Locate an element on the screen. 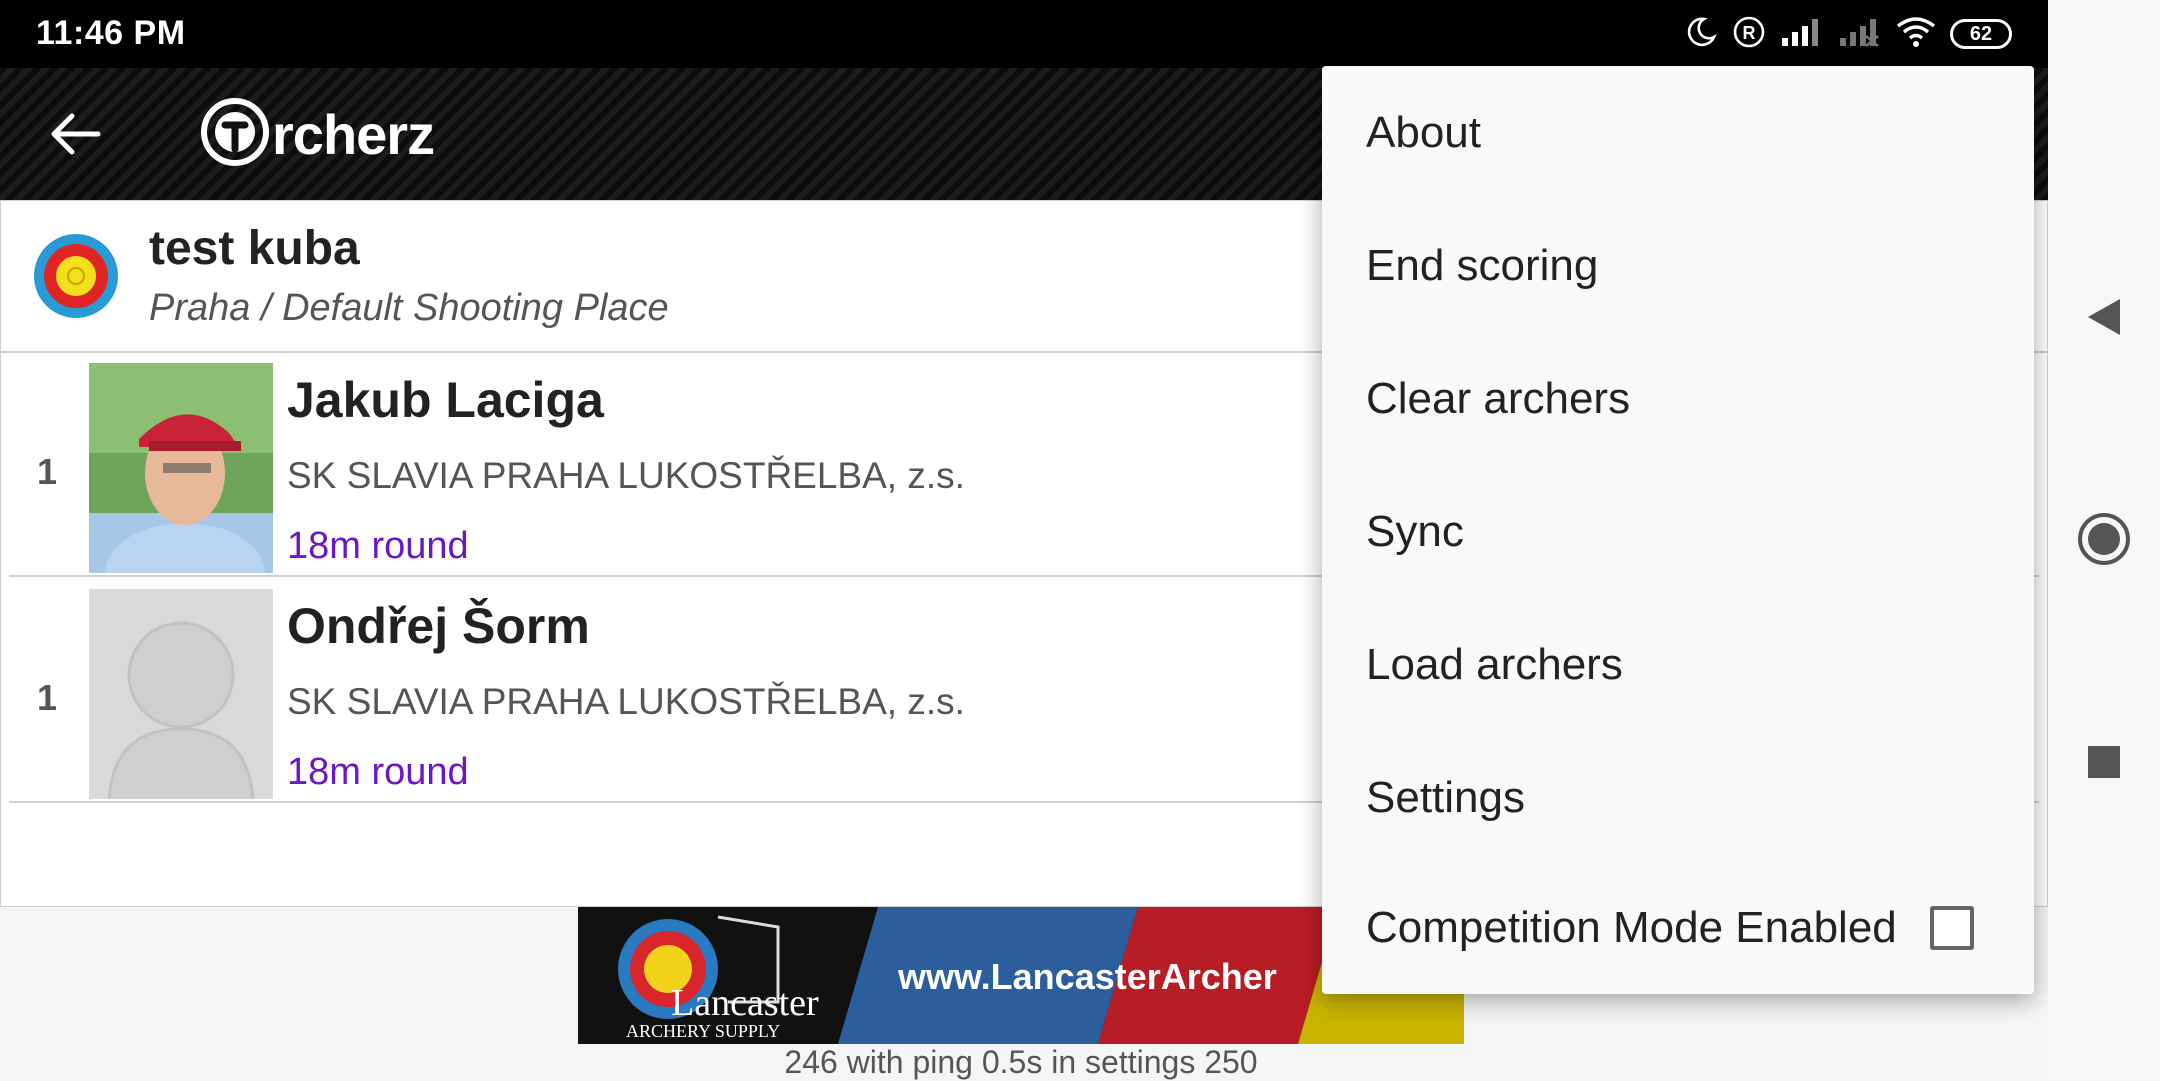 The height and width of the screenshot is (1081, 2160). archer-name: Jakub Laciga is located at coordinates (445, 400).